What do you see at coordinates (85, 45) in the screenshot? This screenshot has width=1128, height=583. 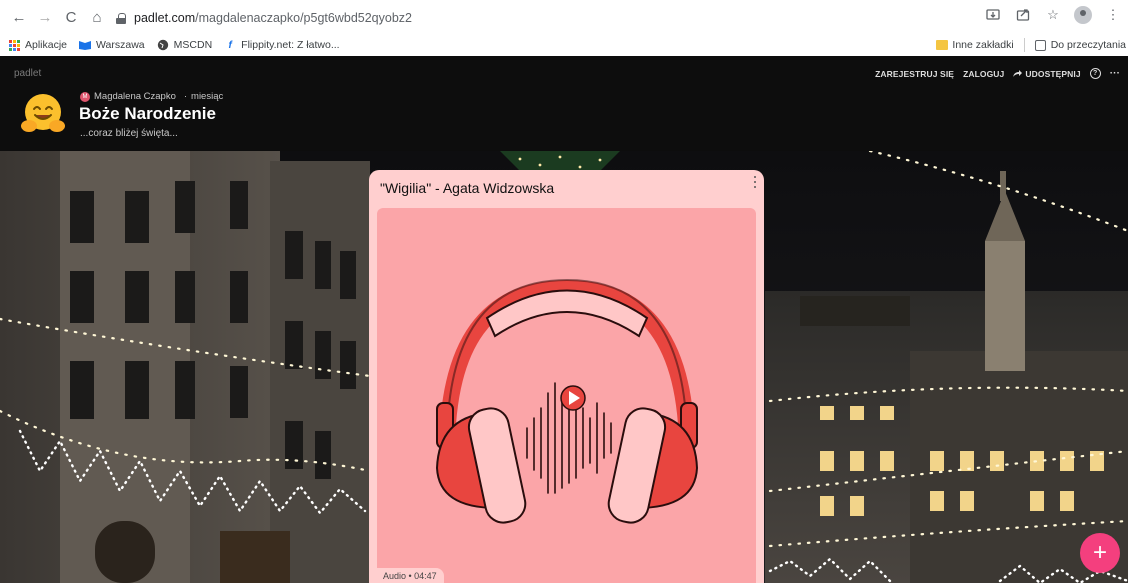 I see `book-icon` at bounding box center [85, 45].